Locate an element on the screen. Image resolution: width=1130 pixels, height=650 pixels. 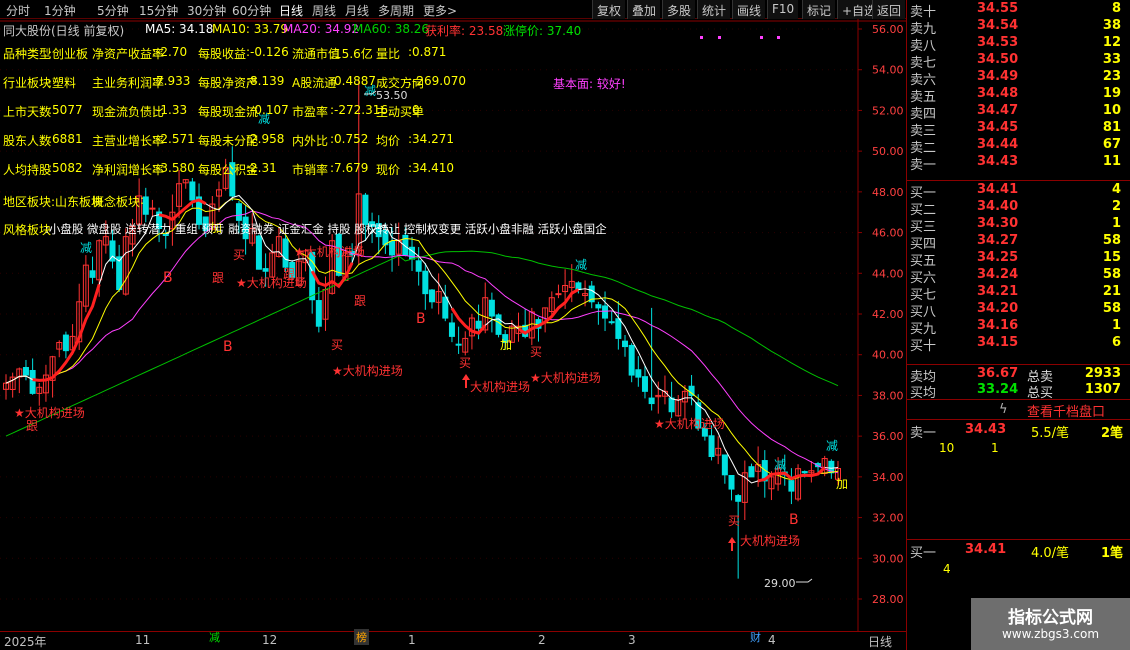
ma5-value: MA5: 34.18 is located at coordinates (179, 29).